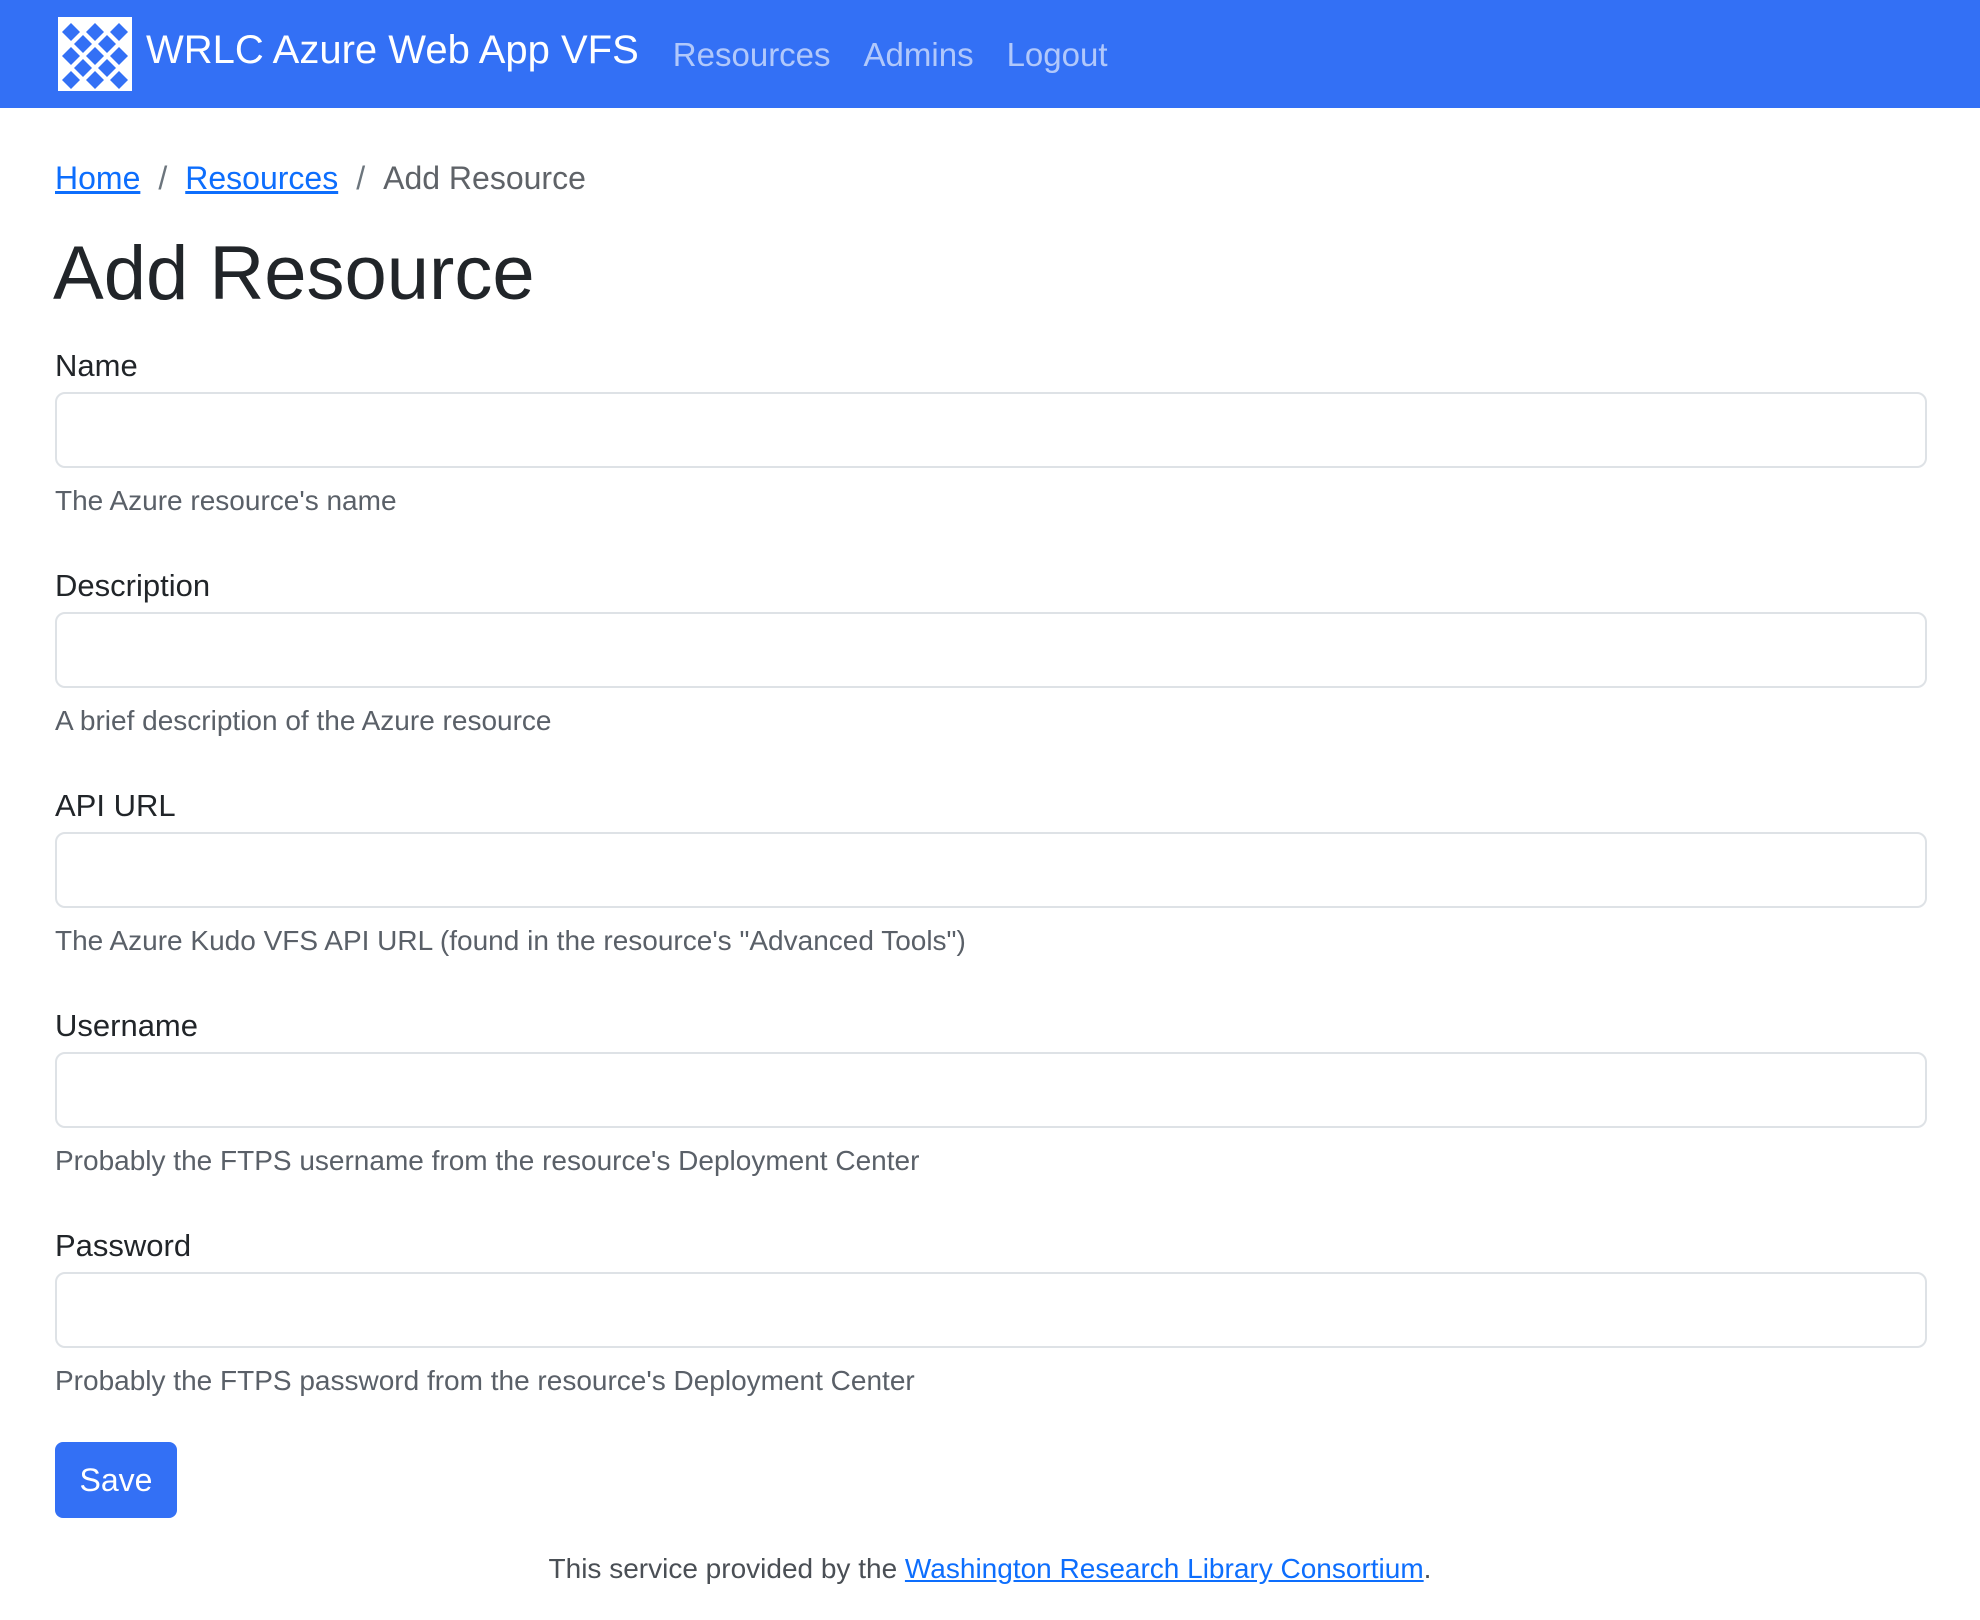  I want to click on wrlc-logo-icon, so click(95, 54).